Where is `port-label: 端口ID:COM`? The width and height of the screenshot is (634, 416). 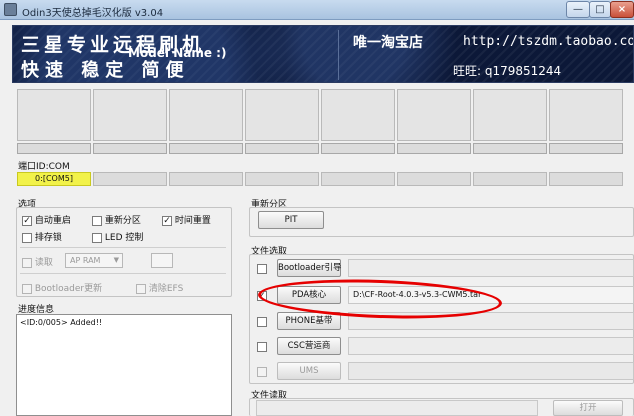 port-label: 端口ID:COM is located at coordinates (44, 167).